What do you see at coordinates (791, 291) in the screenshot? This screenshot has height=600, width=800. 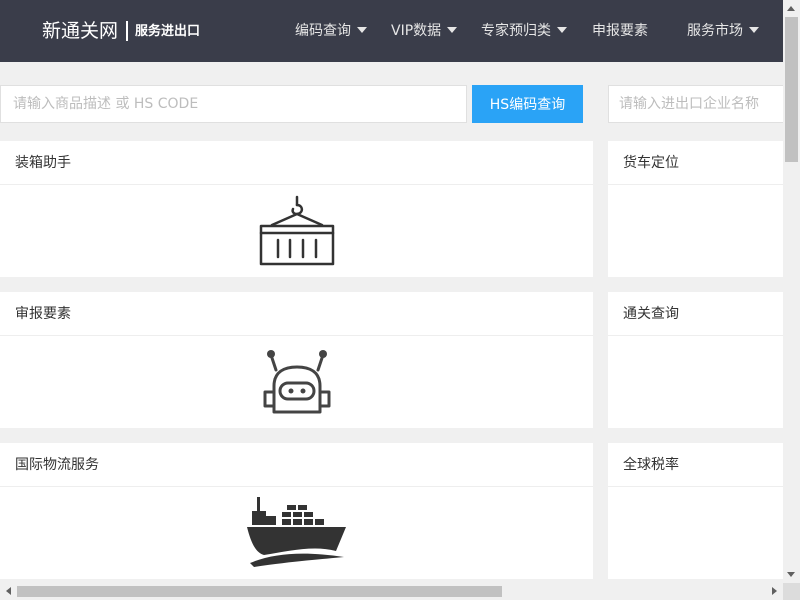 I see `vertical-scrollbar` at bounding box center [791, 291].